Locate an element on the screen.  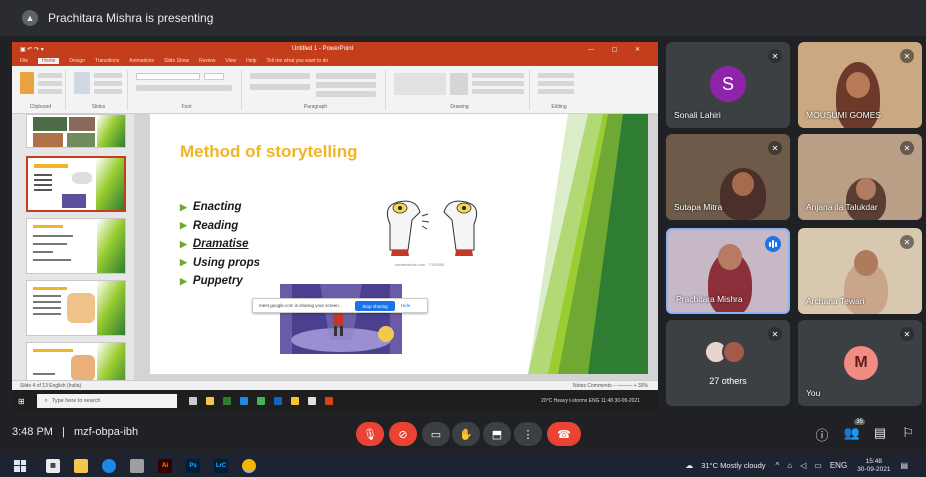
ppt-quick-access: ▣ ↶ ↷ ▾ is located at coordinates (32, 49).